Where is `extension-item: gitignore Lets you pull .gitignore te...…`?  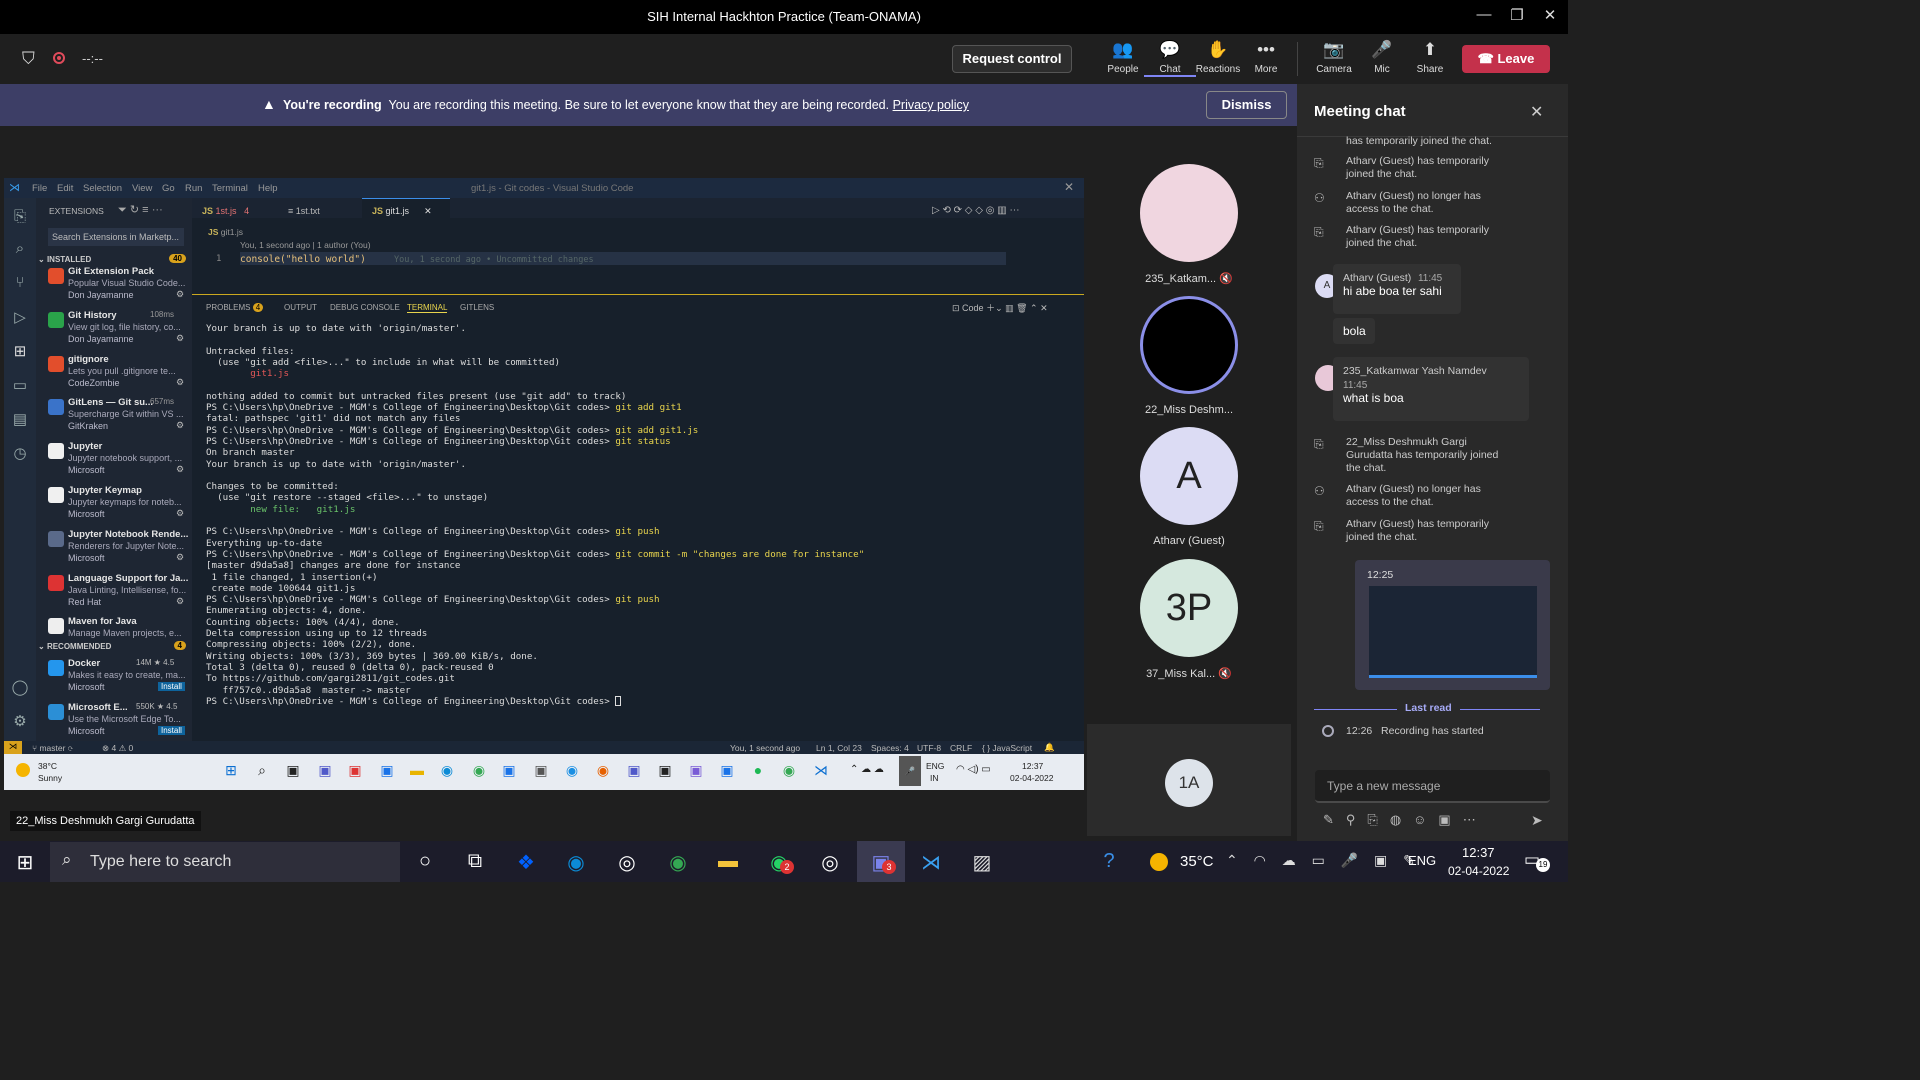 extension-item: gitignore Lets you pull .gitignore te...… is located at coordinates (119, 376).